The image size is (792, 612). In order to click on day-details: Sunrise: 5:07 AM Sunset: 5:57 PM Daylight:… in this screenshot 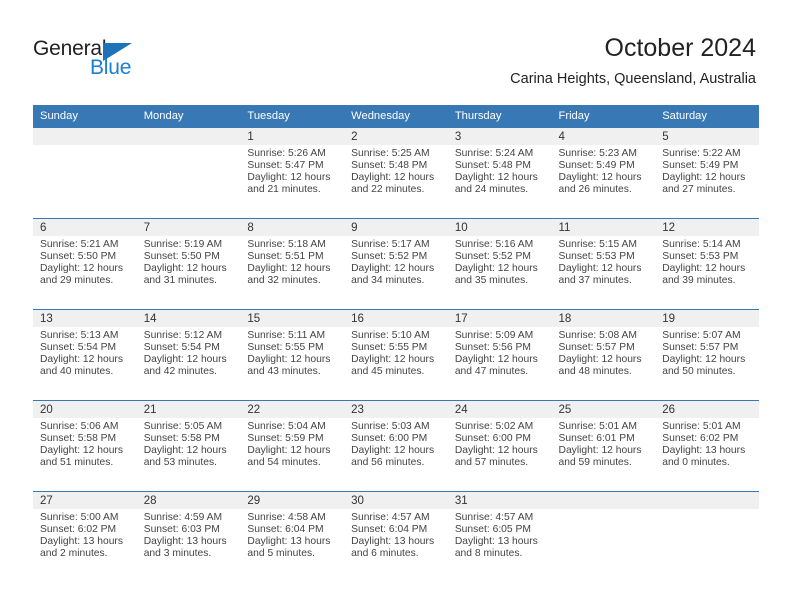, I will do `click(707, 352)`.